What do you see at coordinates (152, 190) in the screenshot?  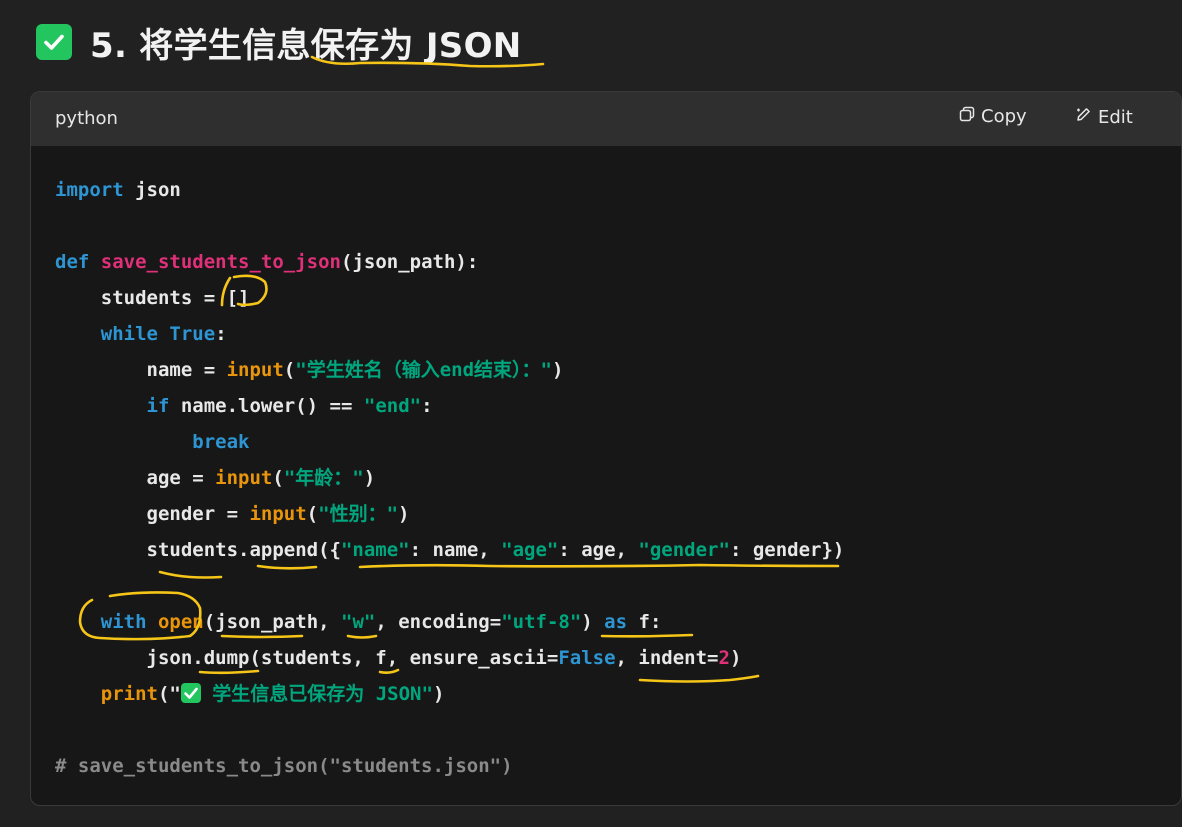 I see `code-token: json` at bounding box center [152, 190].